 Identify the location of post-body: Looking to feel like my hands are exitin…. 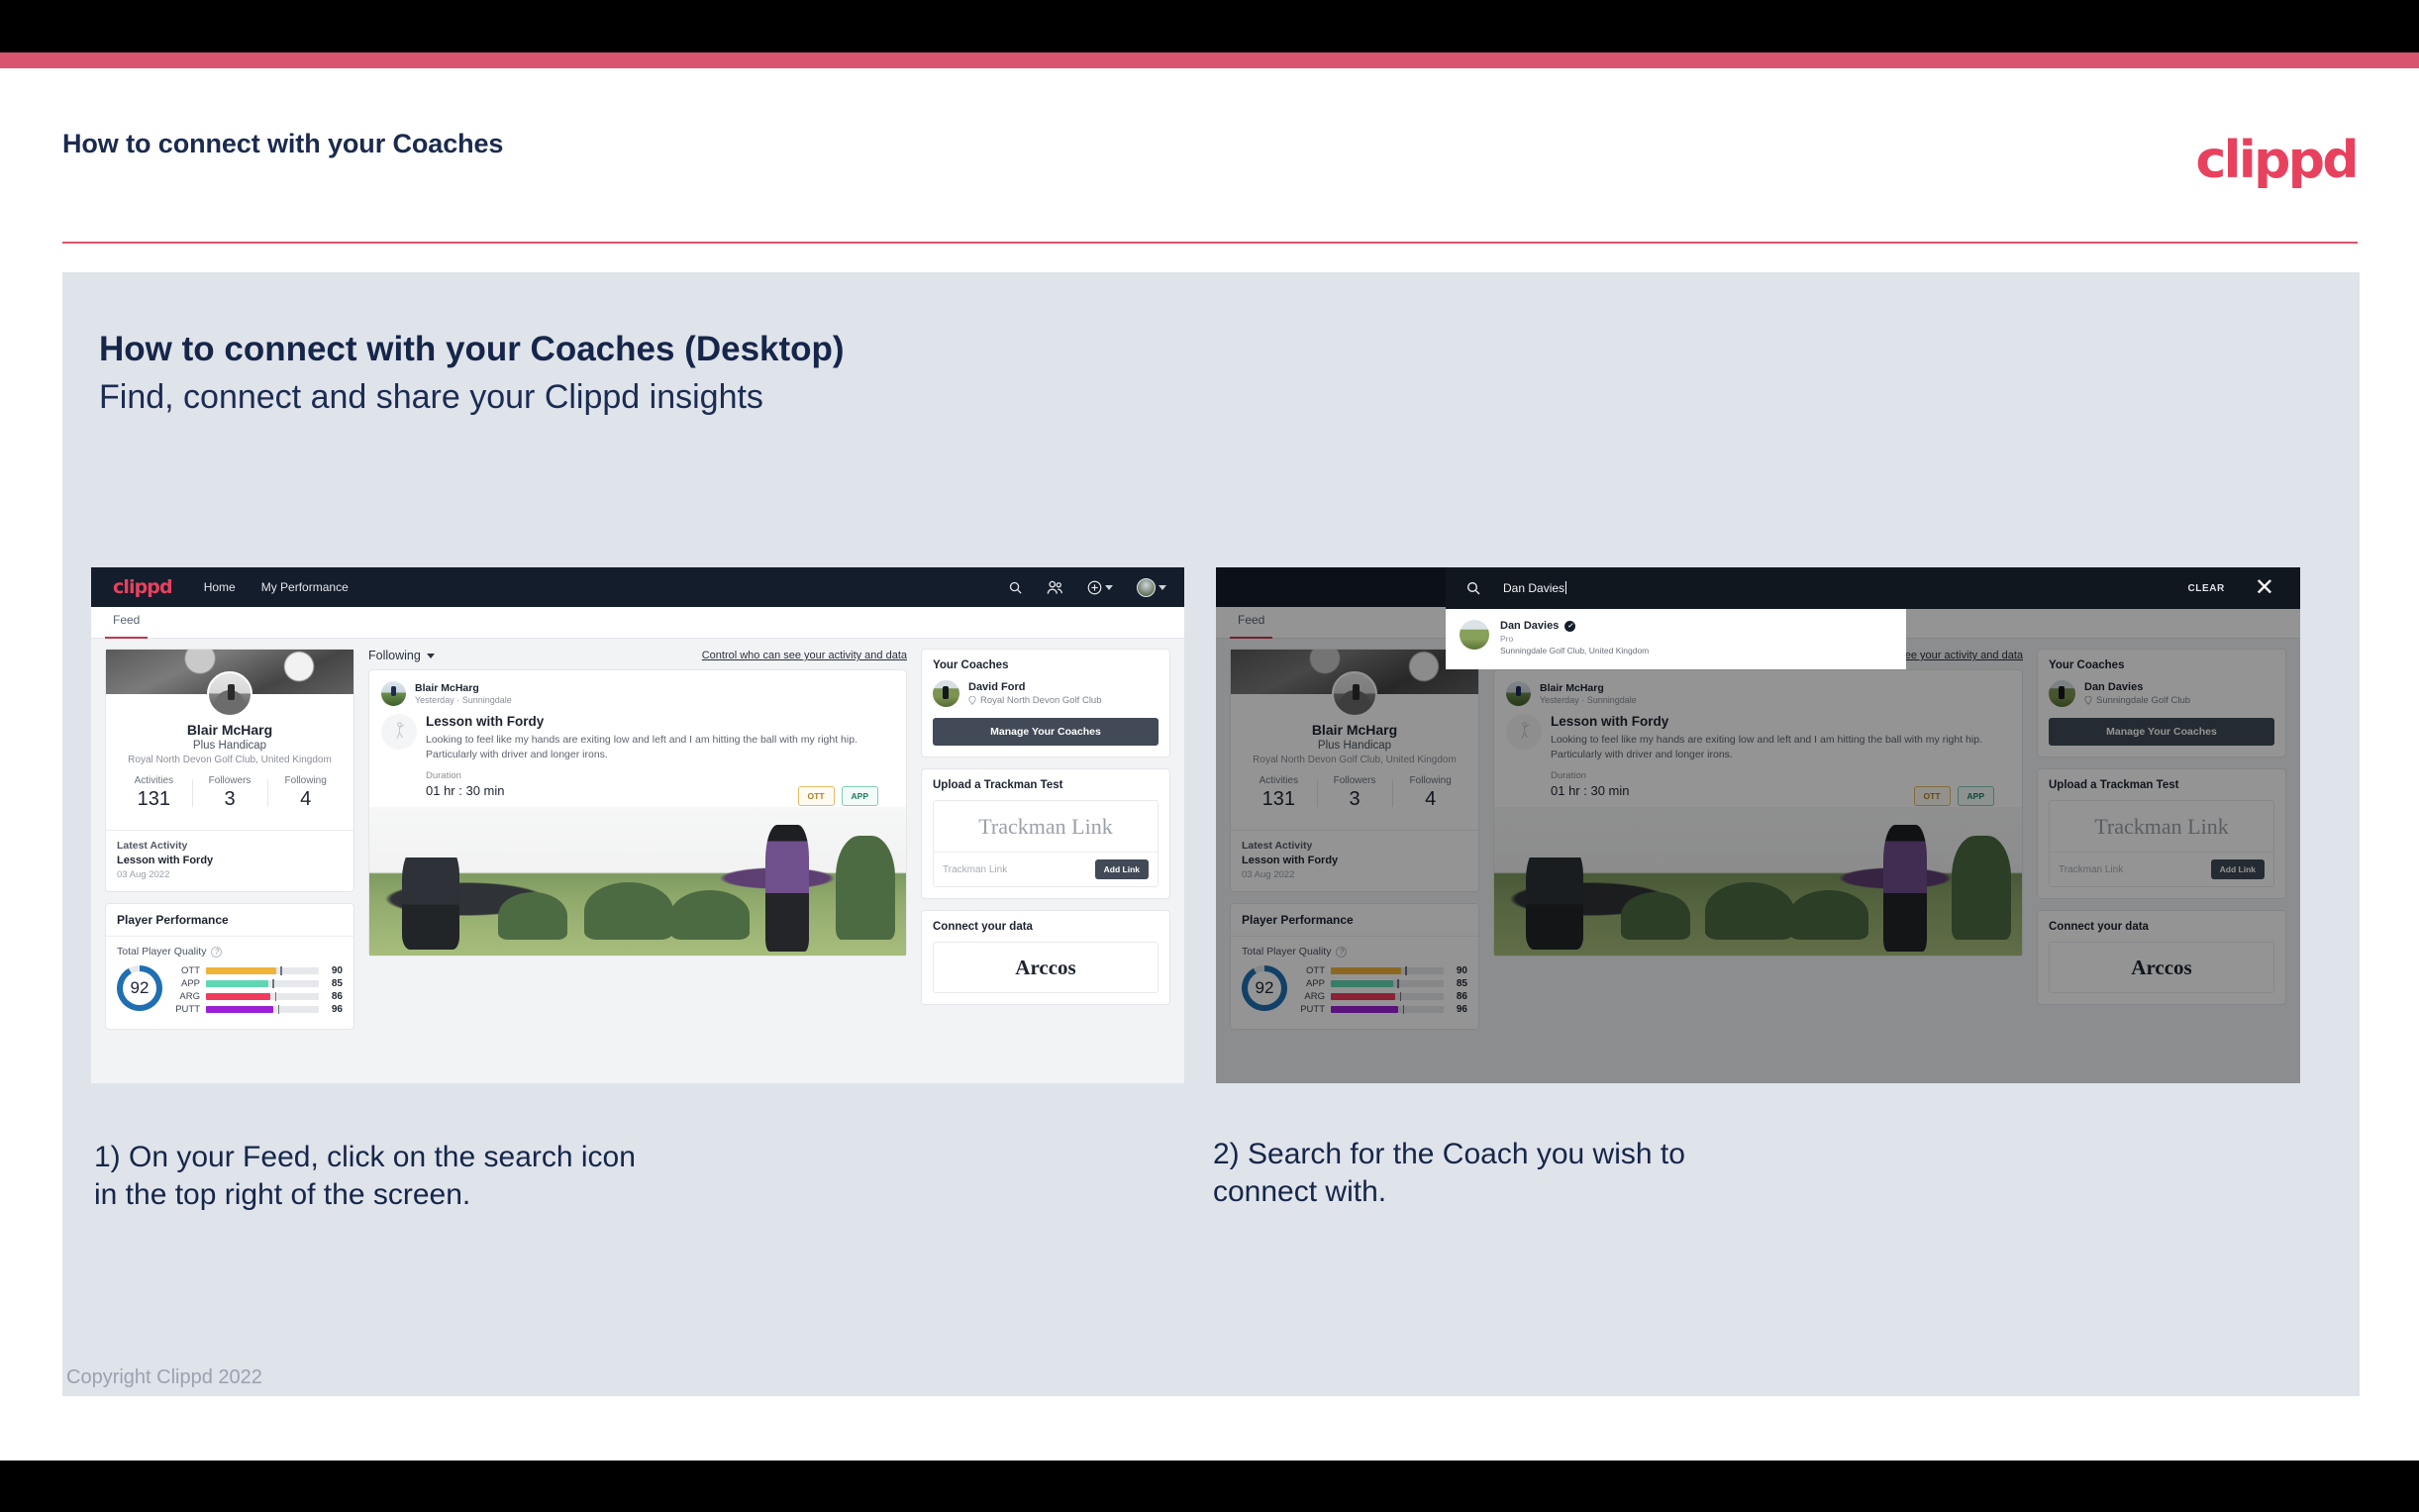
(641, 747).